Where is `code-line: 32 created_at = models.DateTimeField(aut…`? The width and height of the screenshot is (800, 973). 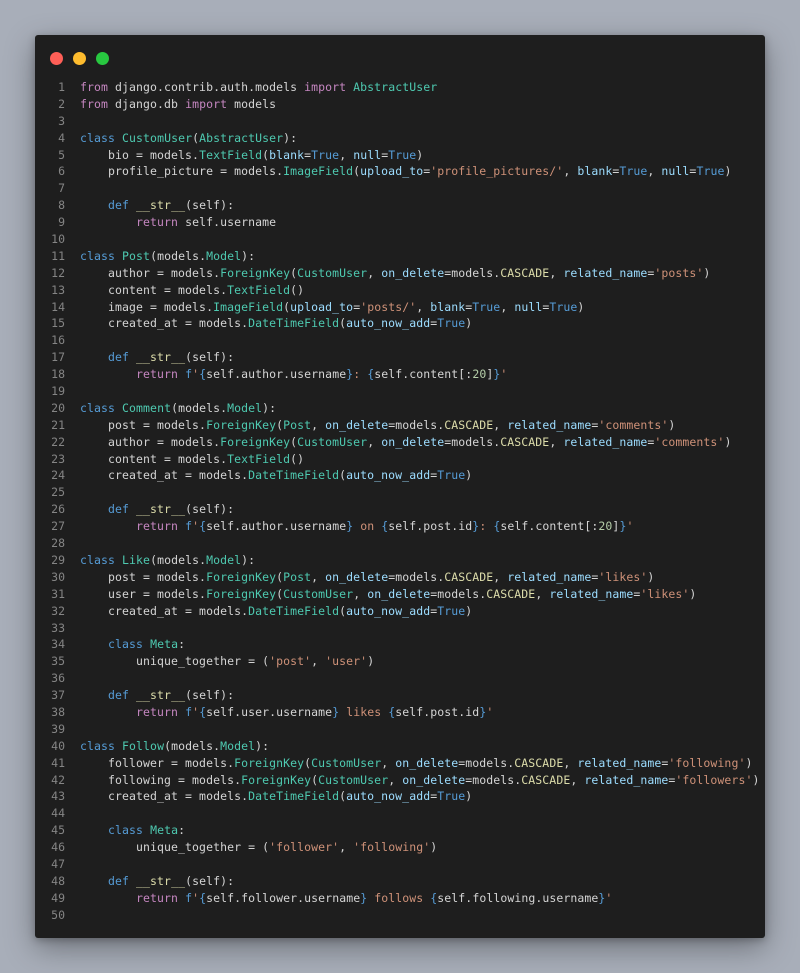 code-line: 32 created_at = models.DateTimeField(aut… is located at coordinates (400, 611).